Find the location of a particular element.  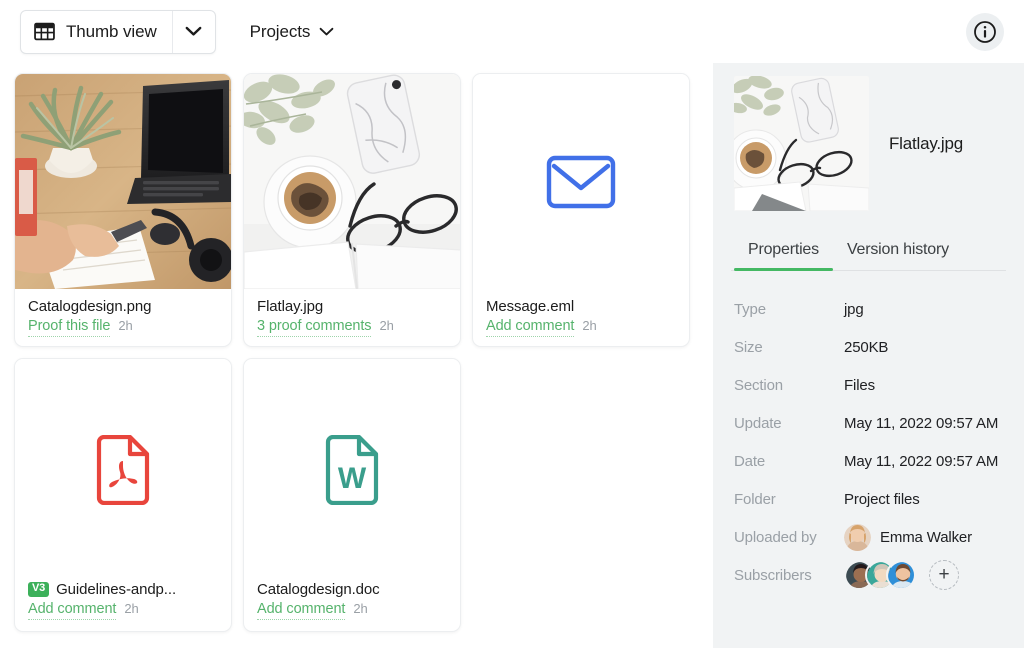

thumb-view-label: Thumb view is located at coordinates (111, 31).